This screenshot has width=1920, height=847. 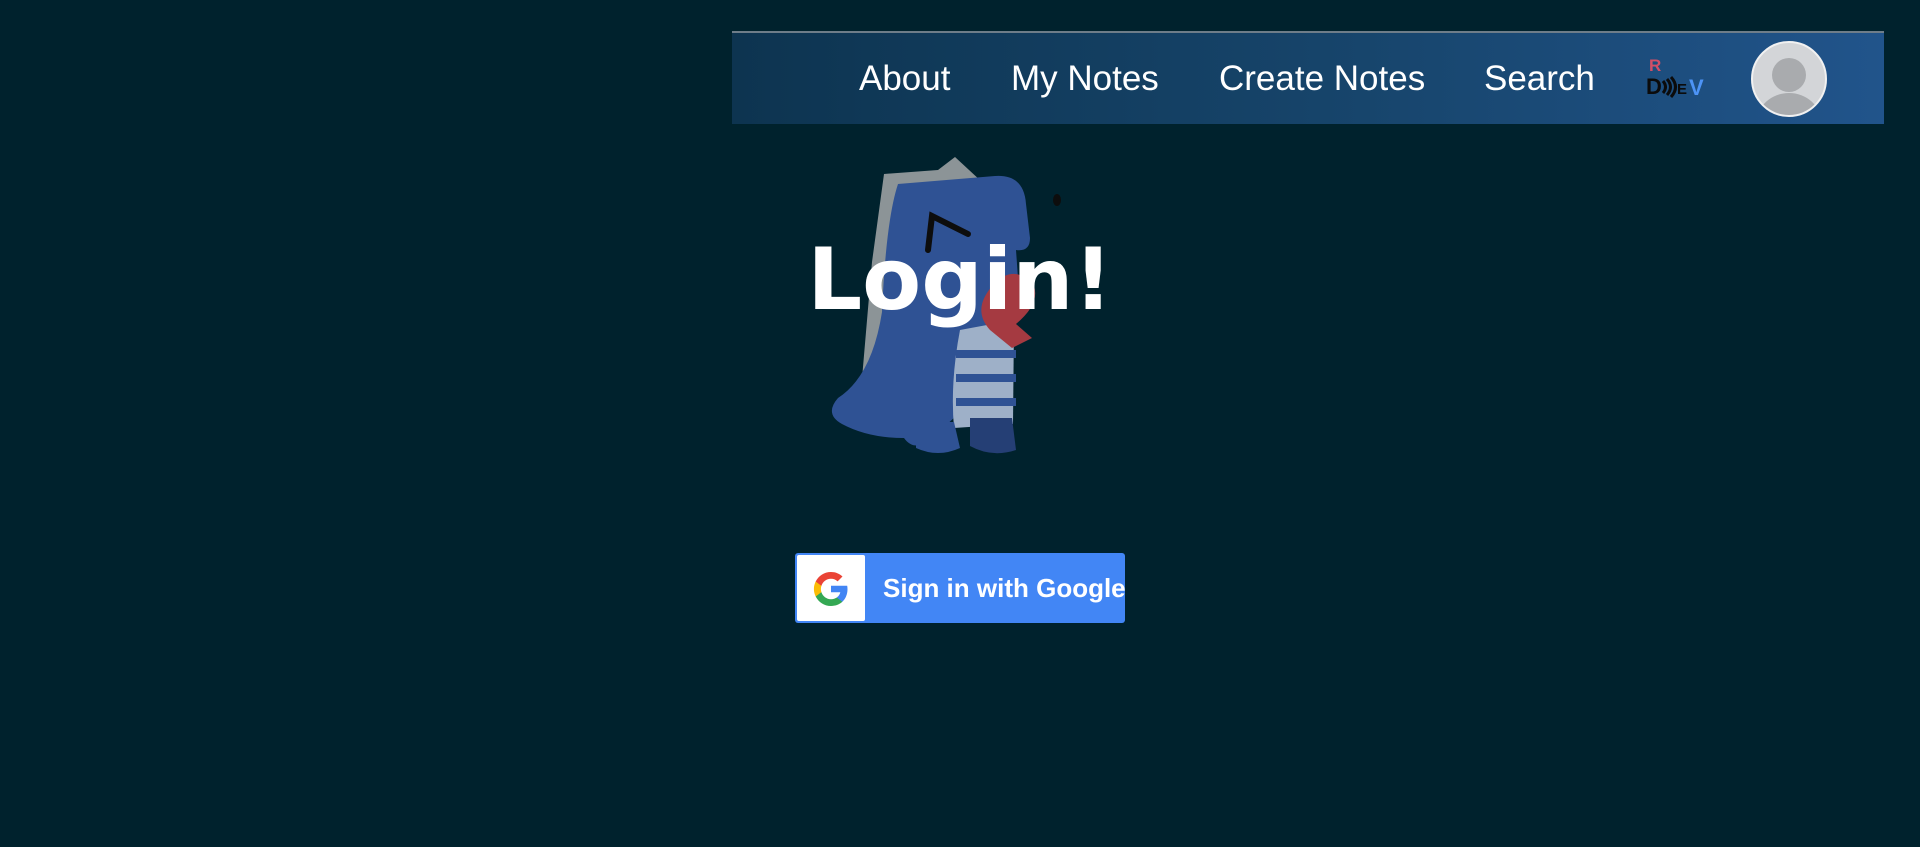 What do you see at coordinates (1696, 87) in the screenshot?
I see `svg-text: V` at bounding box center [1696, 87].